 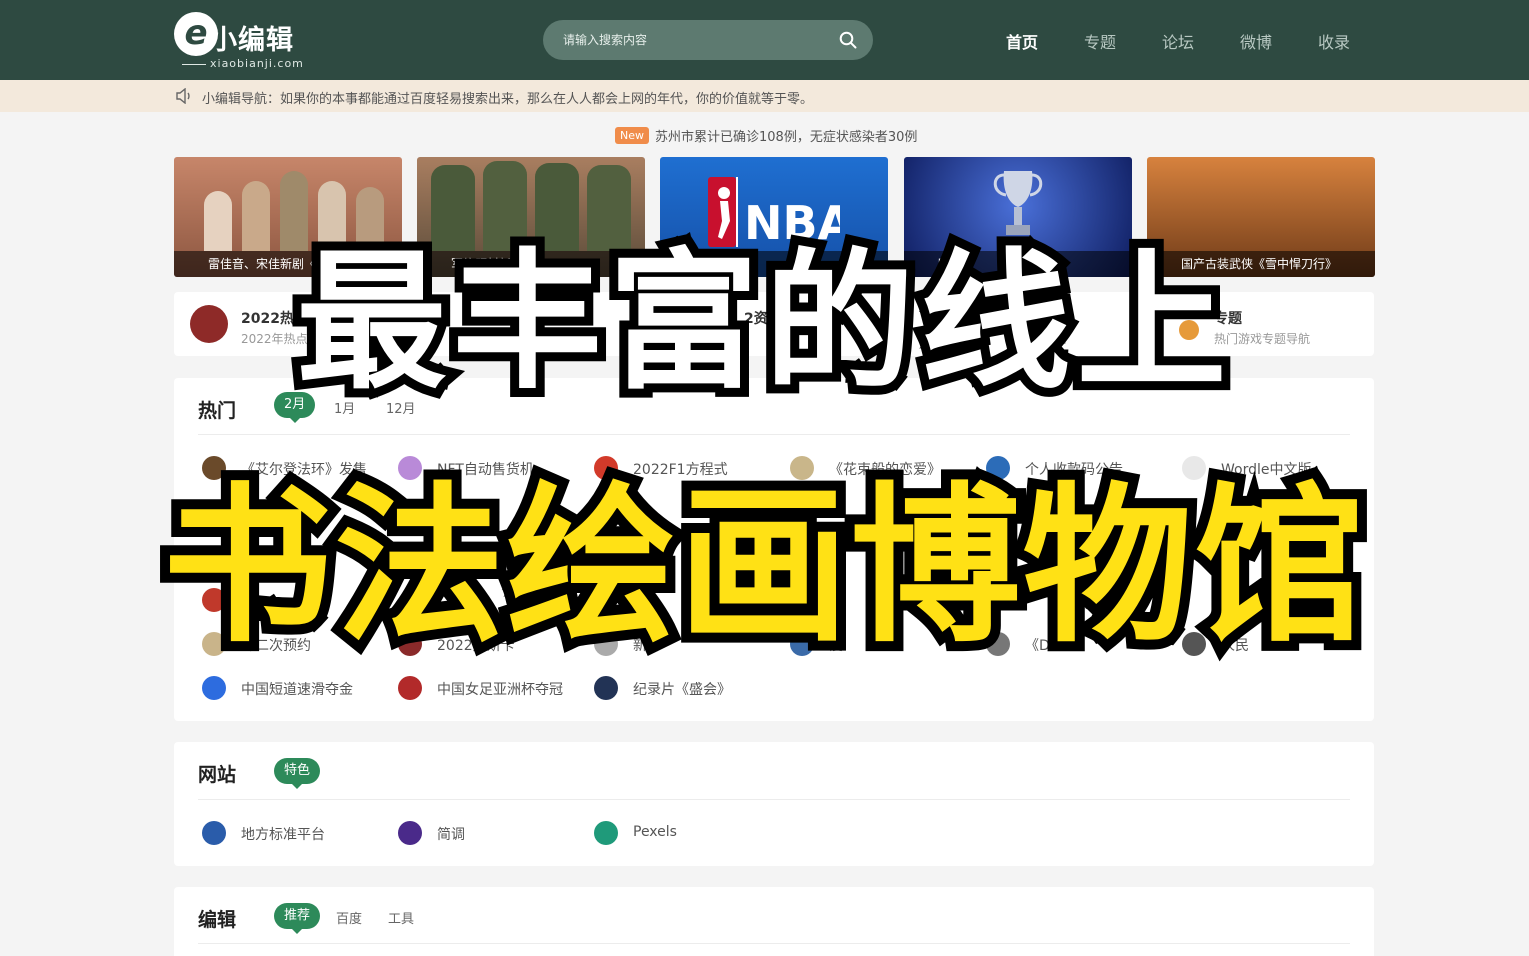 I want to click on sites-panel: 网站 特色 地方标准平台 简调 Pexels, so click(x=774, y=804).